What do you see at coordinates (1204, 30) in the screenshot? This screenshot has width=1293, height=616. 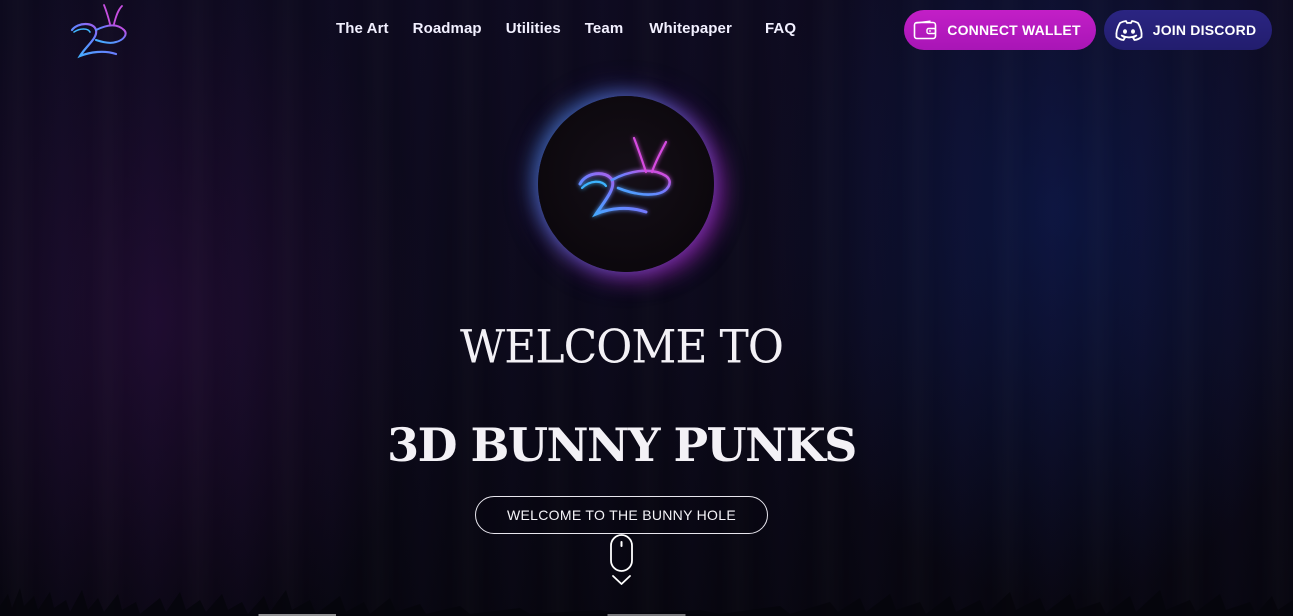 I see `join-discord-label: JOIN DISCORD` at bounding box center [1204, 30].